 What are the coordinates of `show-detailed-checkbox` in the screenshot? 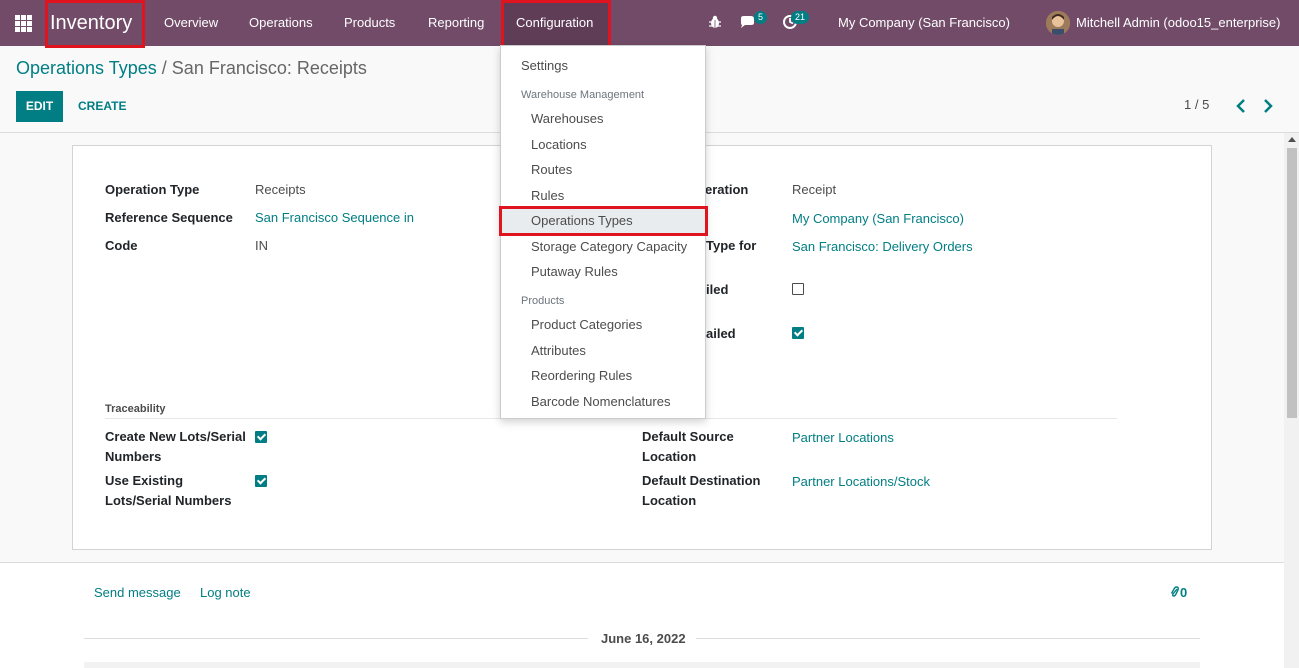 It's located at (798, 289).